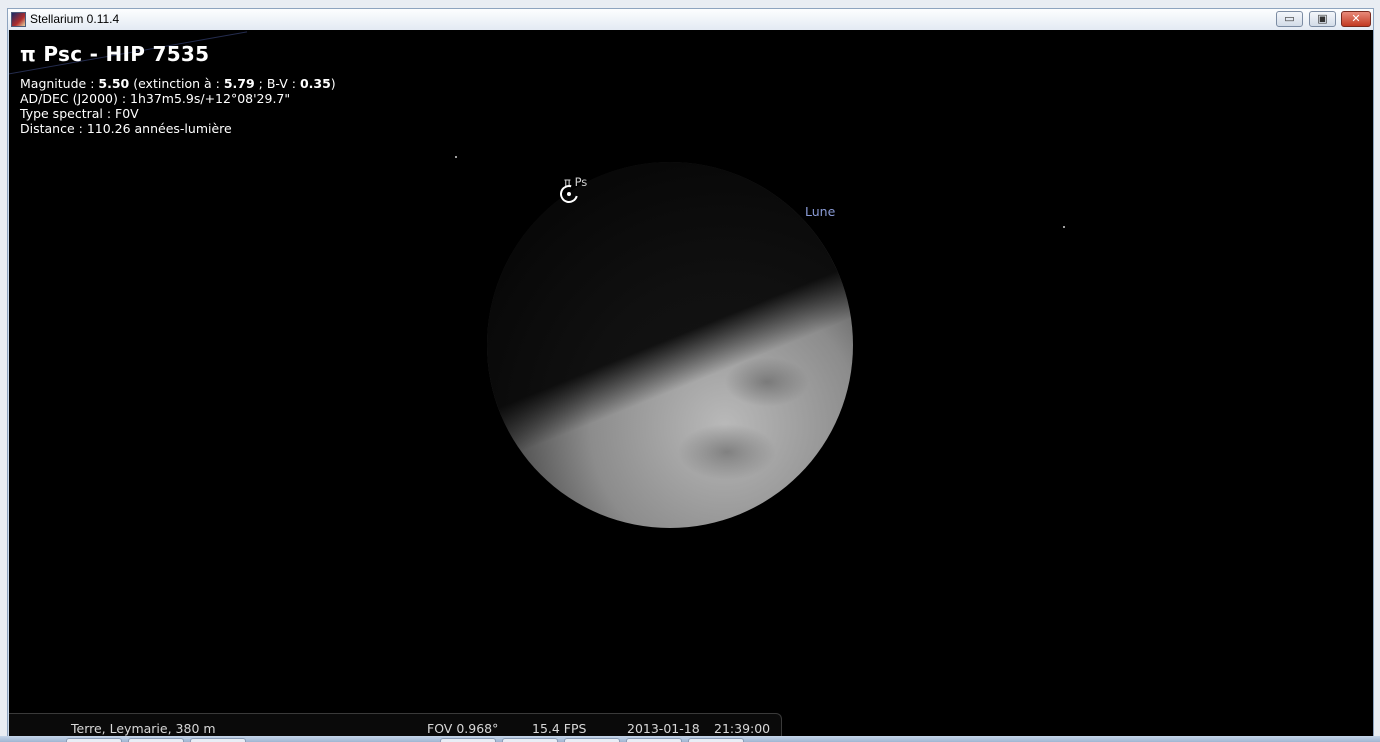 This screenshot has width=1380, height=742. I want to click on minimize-button: ▭, so click(1289, 19).